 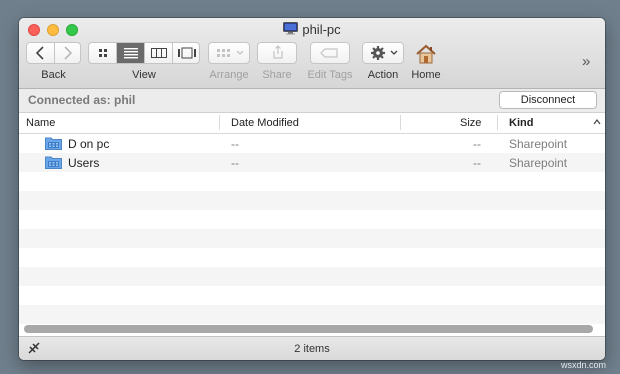 I want to click on home-label: Home, so click(x=426, y=75).